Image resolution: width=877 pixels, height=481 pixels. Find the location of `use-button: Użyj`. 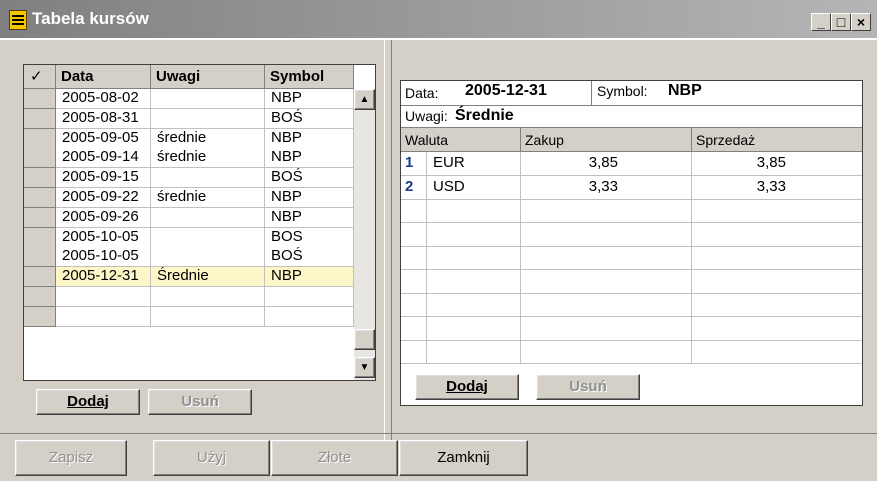

use-button: Użyj is located at coordinates (211, 458).